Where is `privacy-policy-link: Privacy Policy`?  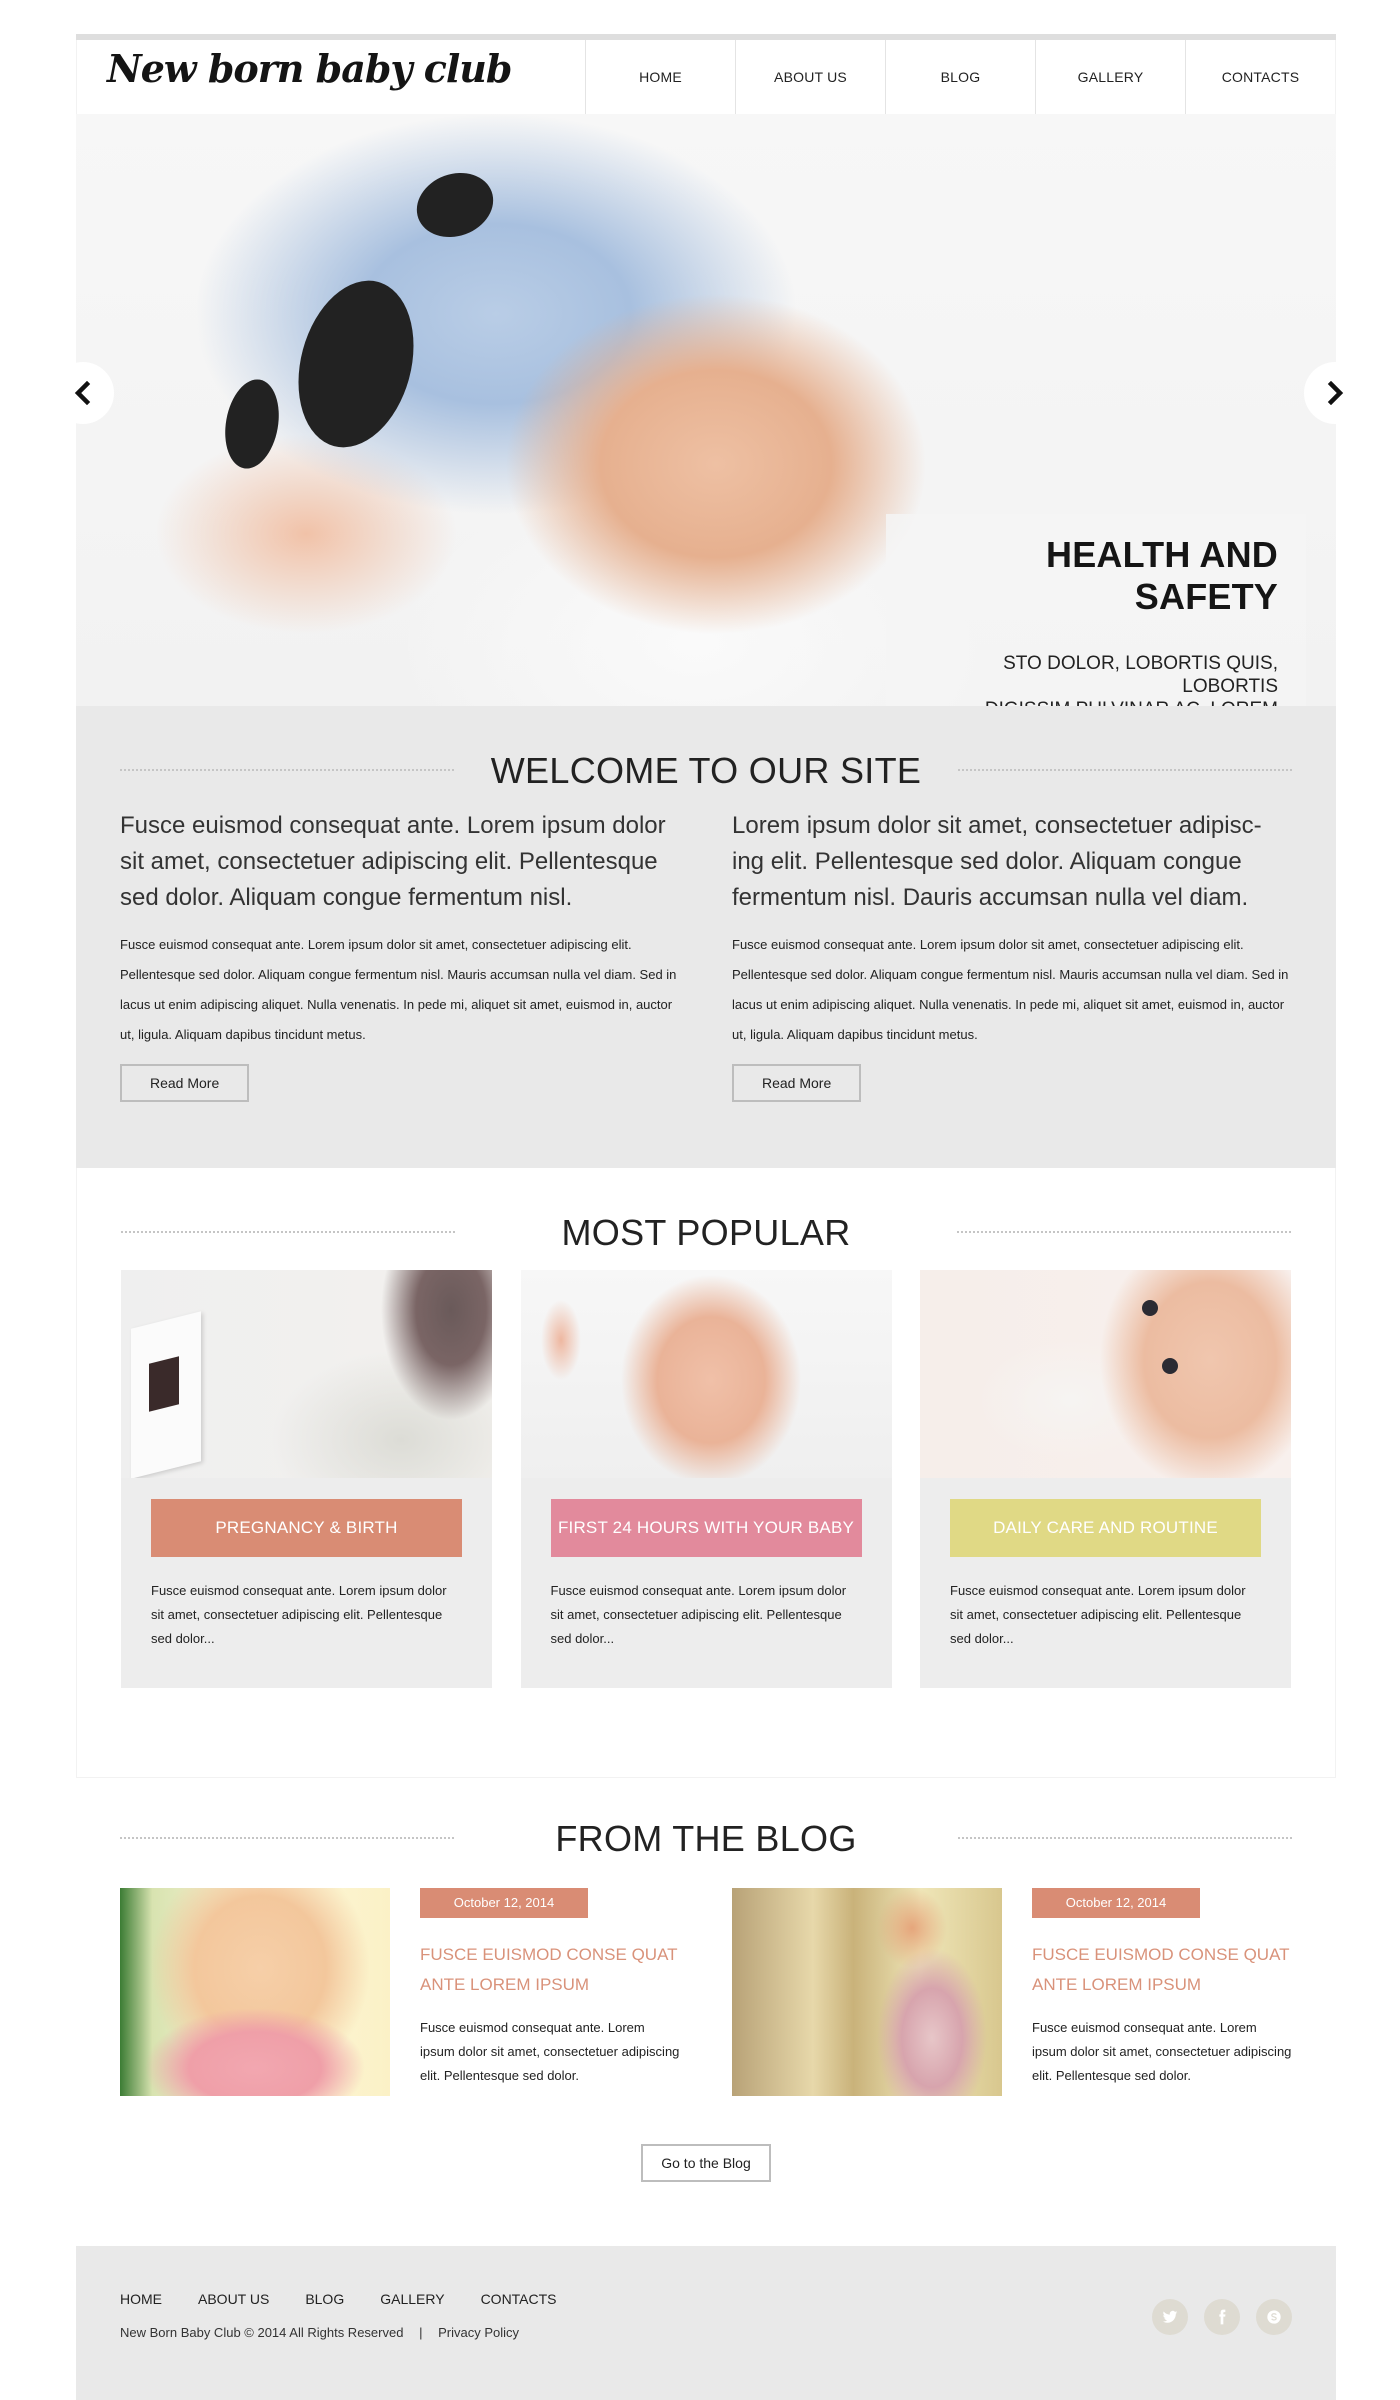 privacy-policy-link: Privacy Policy is located at coordinates (478, 2332).